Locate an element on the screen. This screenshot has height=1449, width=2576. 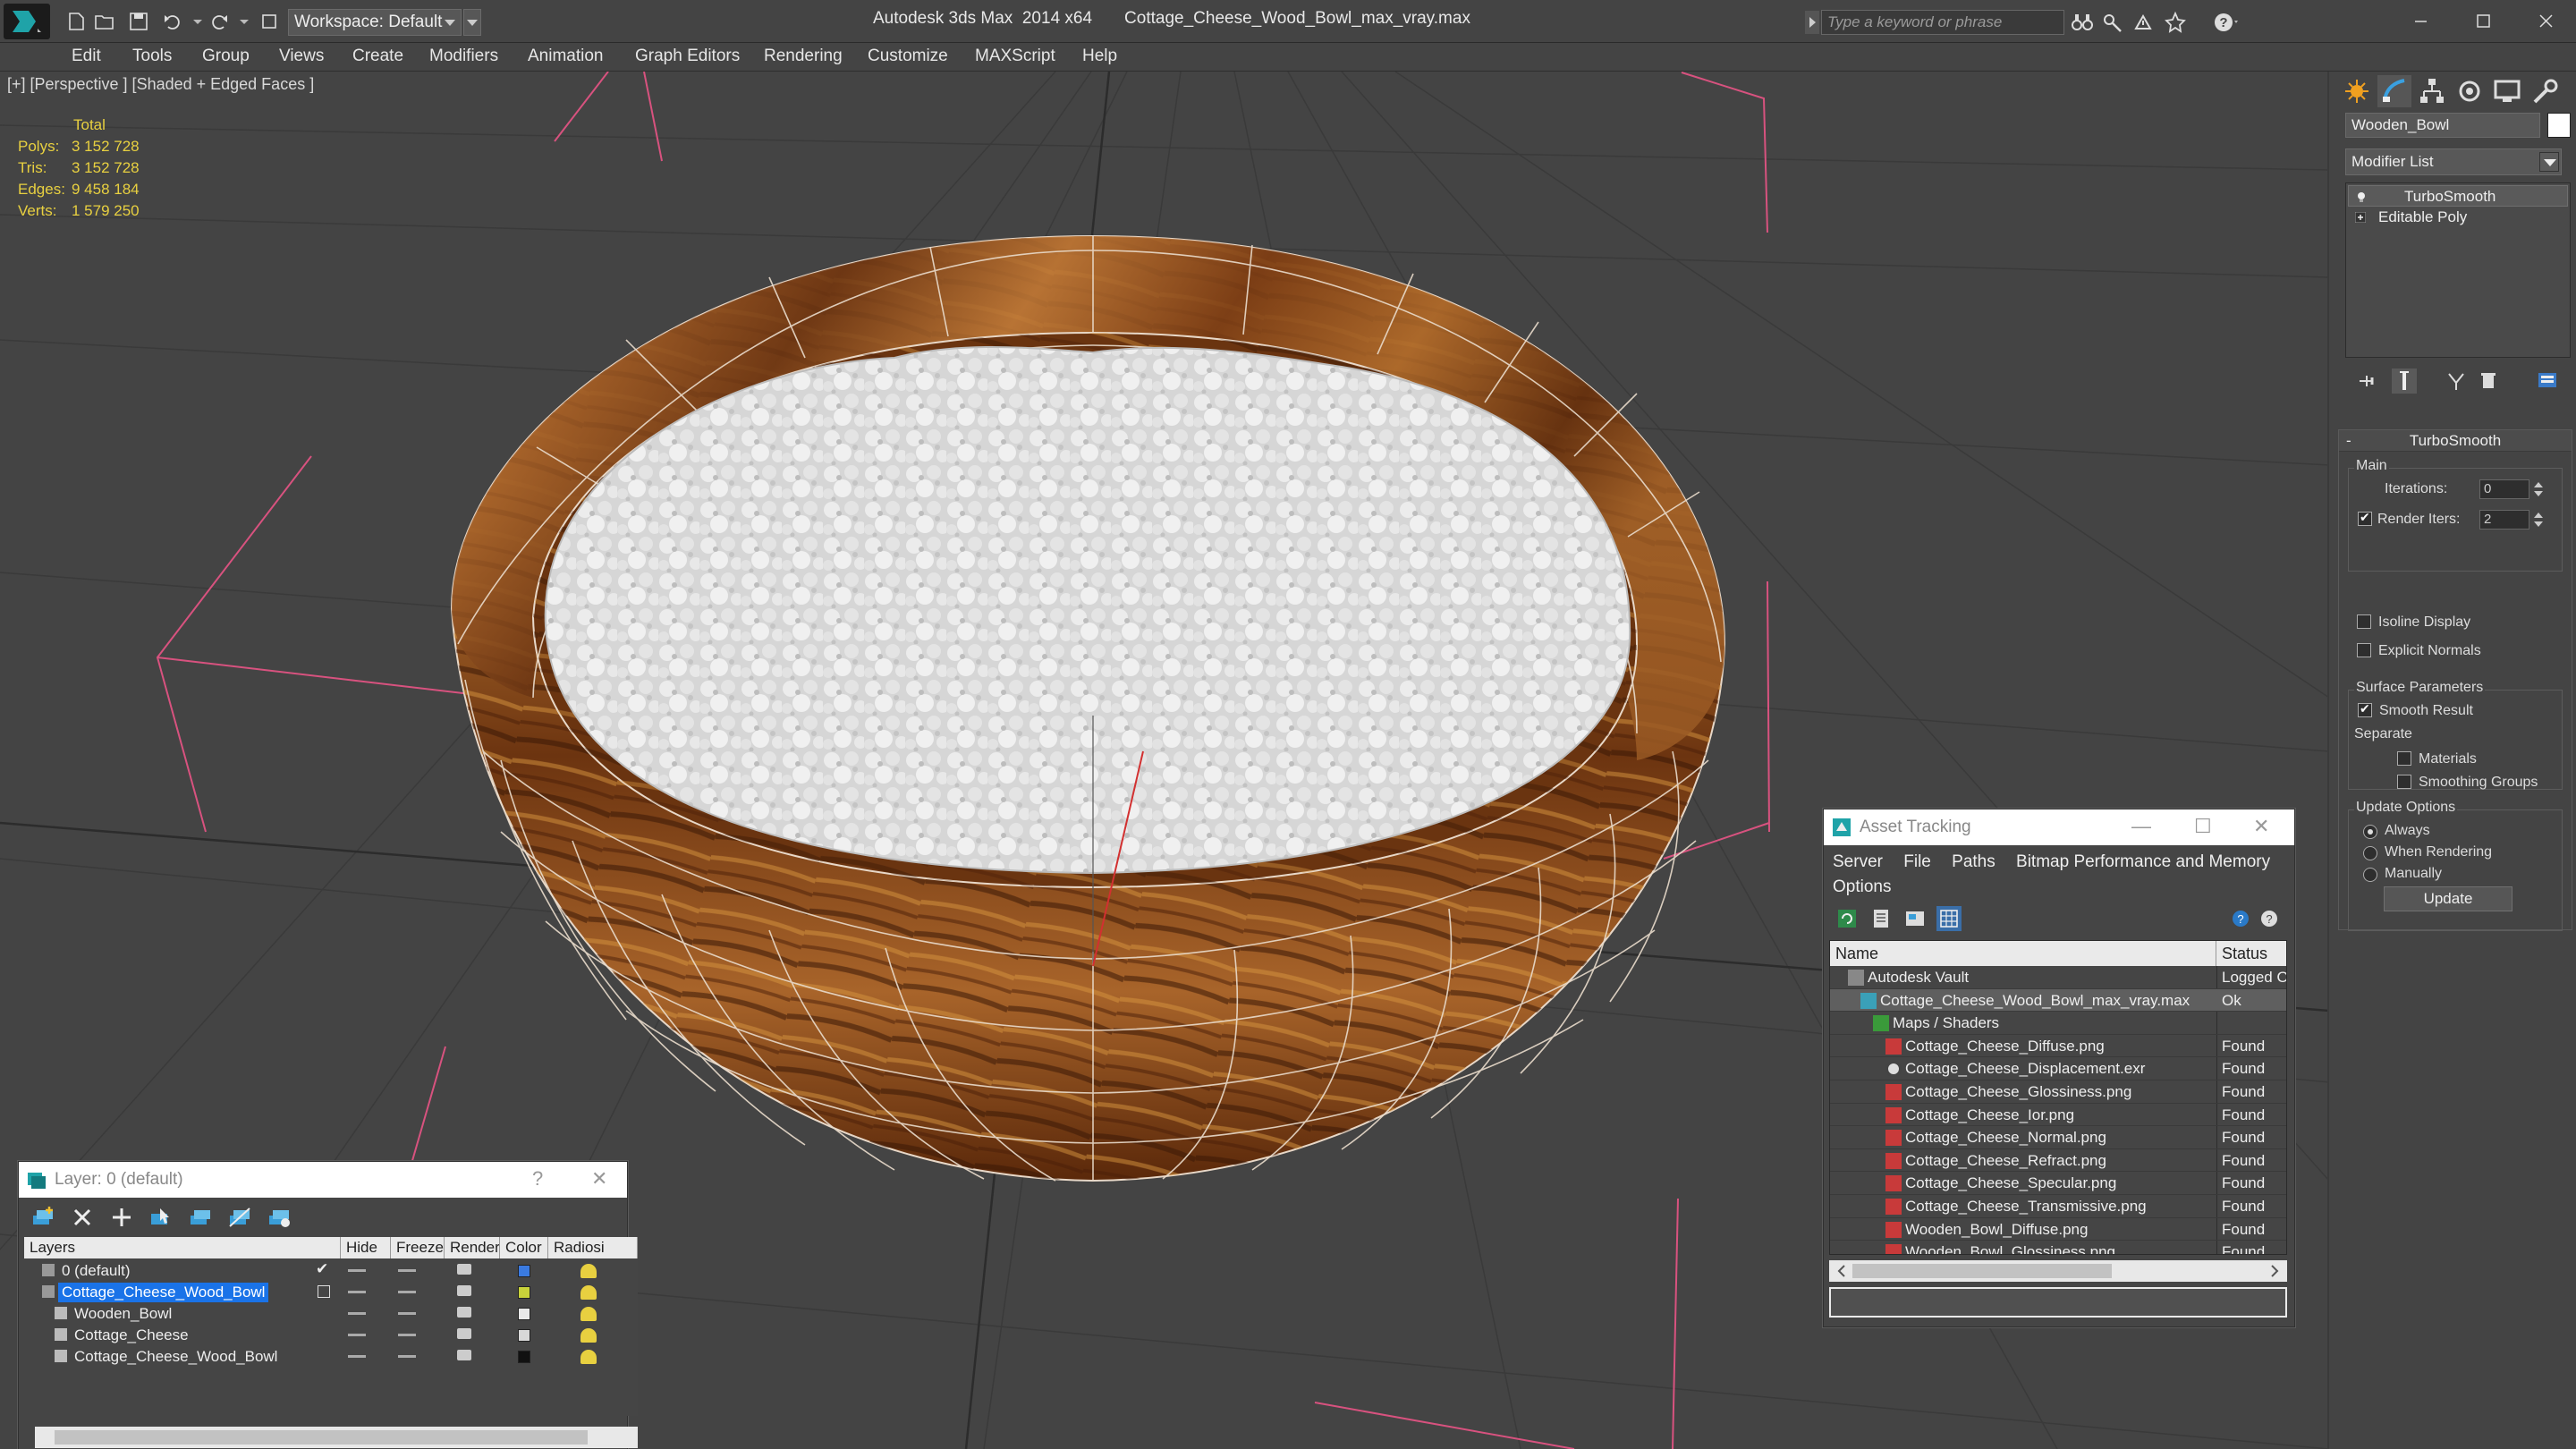
active-layer-check-icon: ✔ is located at coordinates (322, 1269).